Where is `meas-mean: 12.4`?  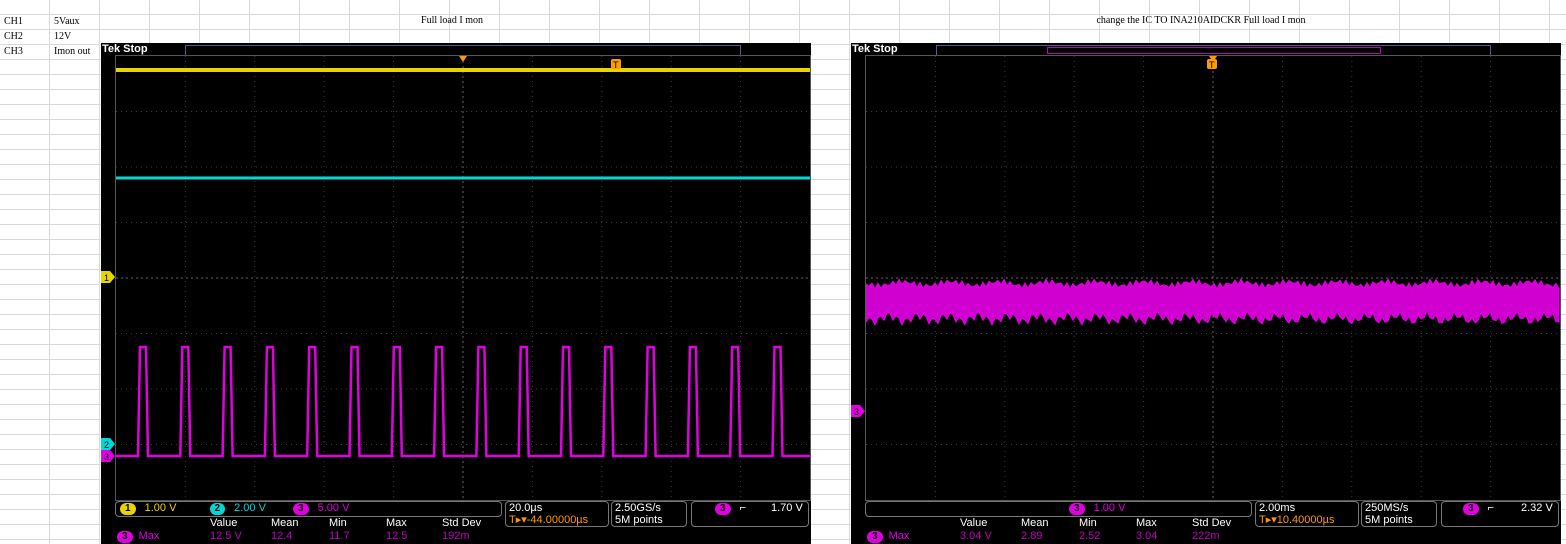 meas-mean: 12.4 is located at coordinates (282, 536).